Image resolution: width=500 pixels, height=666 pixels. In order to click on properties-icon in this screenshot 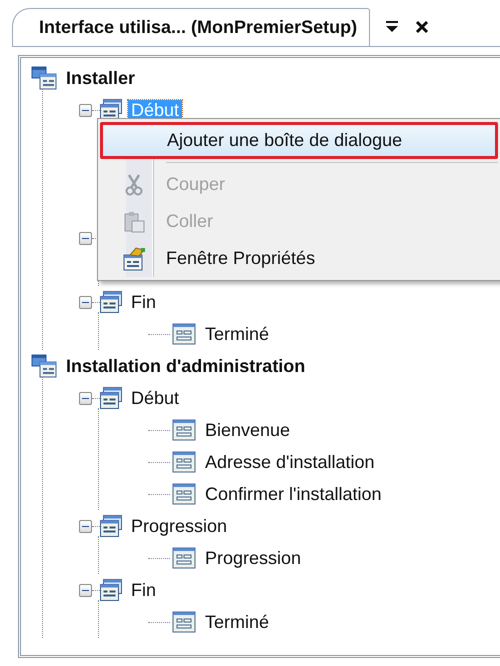, I will do `click(134, 258)`.